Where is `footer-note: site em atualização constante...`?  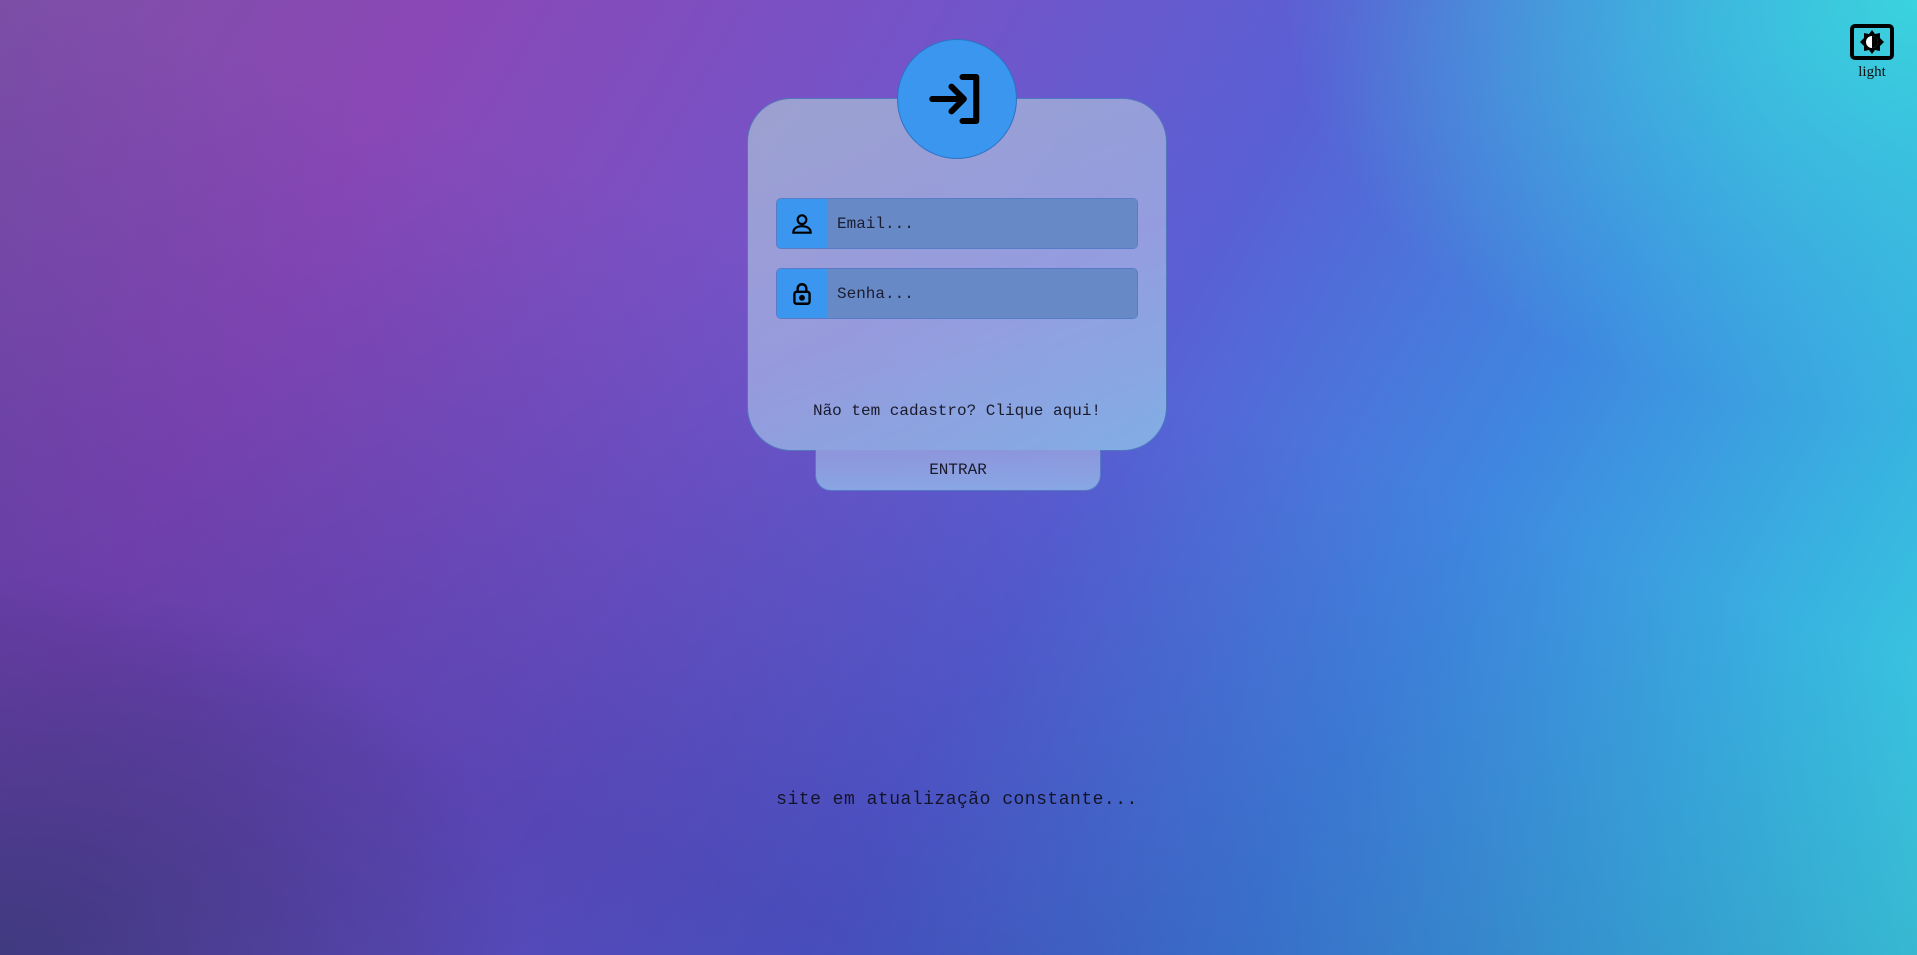
footer-note: site em atualização constante... is located at coordinates (957, 800).